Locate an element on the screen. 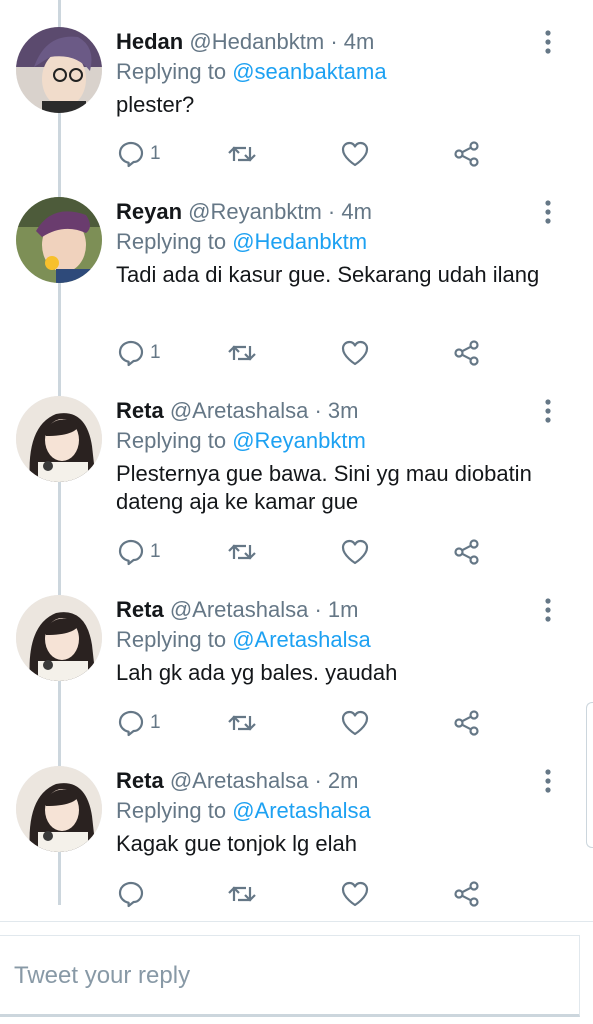 The width and height of the screenshot is (593, 1024). display-name: Hedan is located at coordinates (149, 41).